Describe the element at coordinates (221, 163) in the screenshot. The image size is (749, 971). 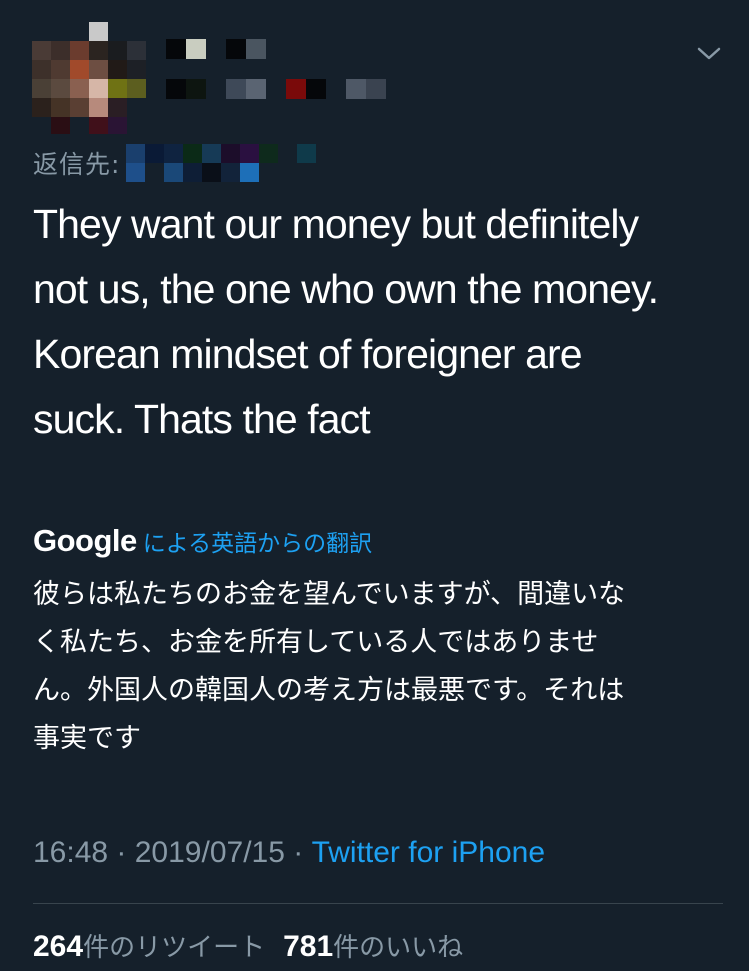
I see `reply-to-handle-redacted` at that location.